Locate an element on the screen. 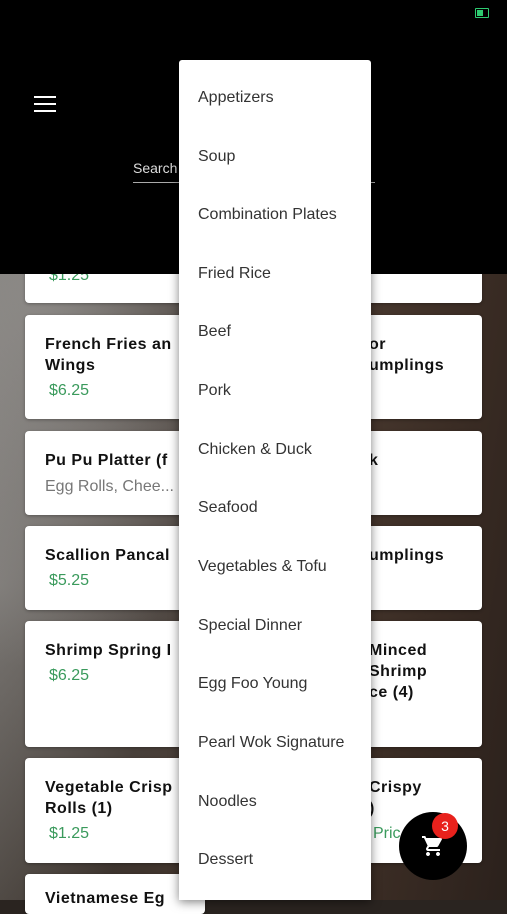  item-name: Minced Shrimp ce (4) is located at coordinates (398, 671).